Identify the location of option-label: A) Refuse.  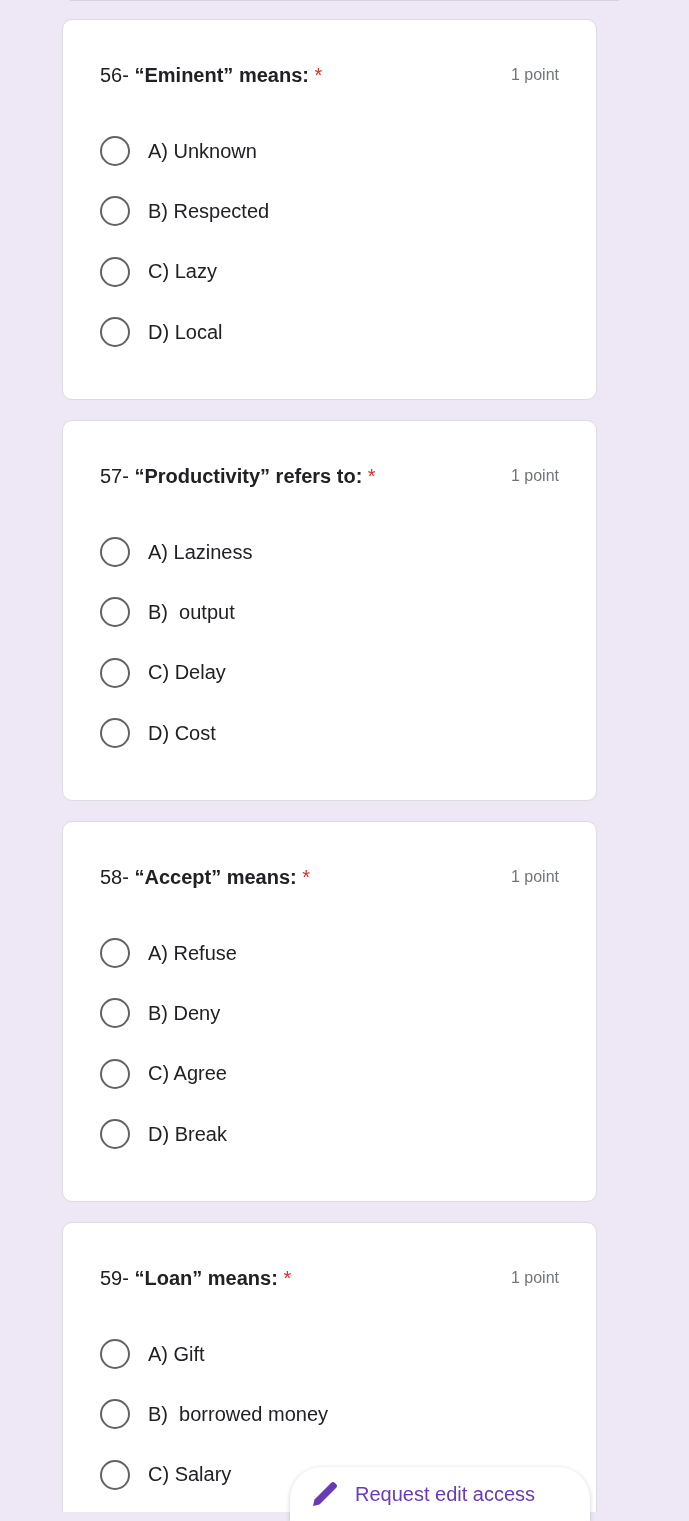
(192, 953).